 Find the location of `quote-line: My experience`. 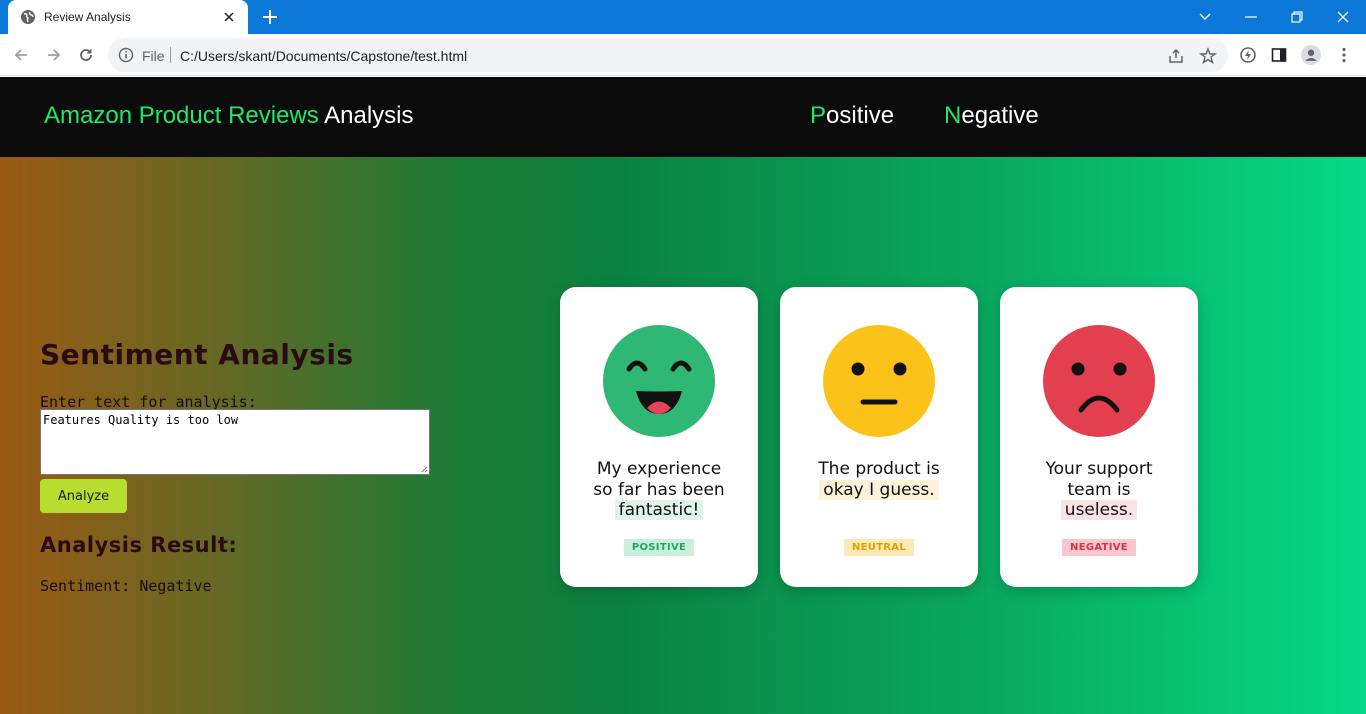

quote-line: My experience is located at coordinates (659, 469).